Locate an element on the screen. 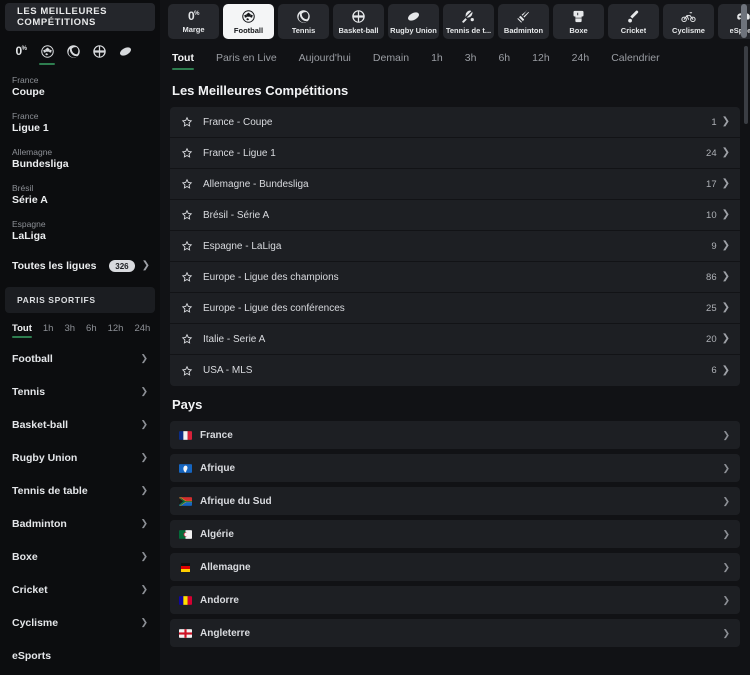  competition-name: France - Ligue 1 is located at coordinates (239, 153).